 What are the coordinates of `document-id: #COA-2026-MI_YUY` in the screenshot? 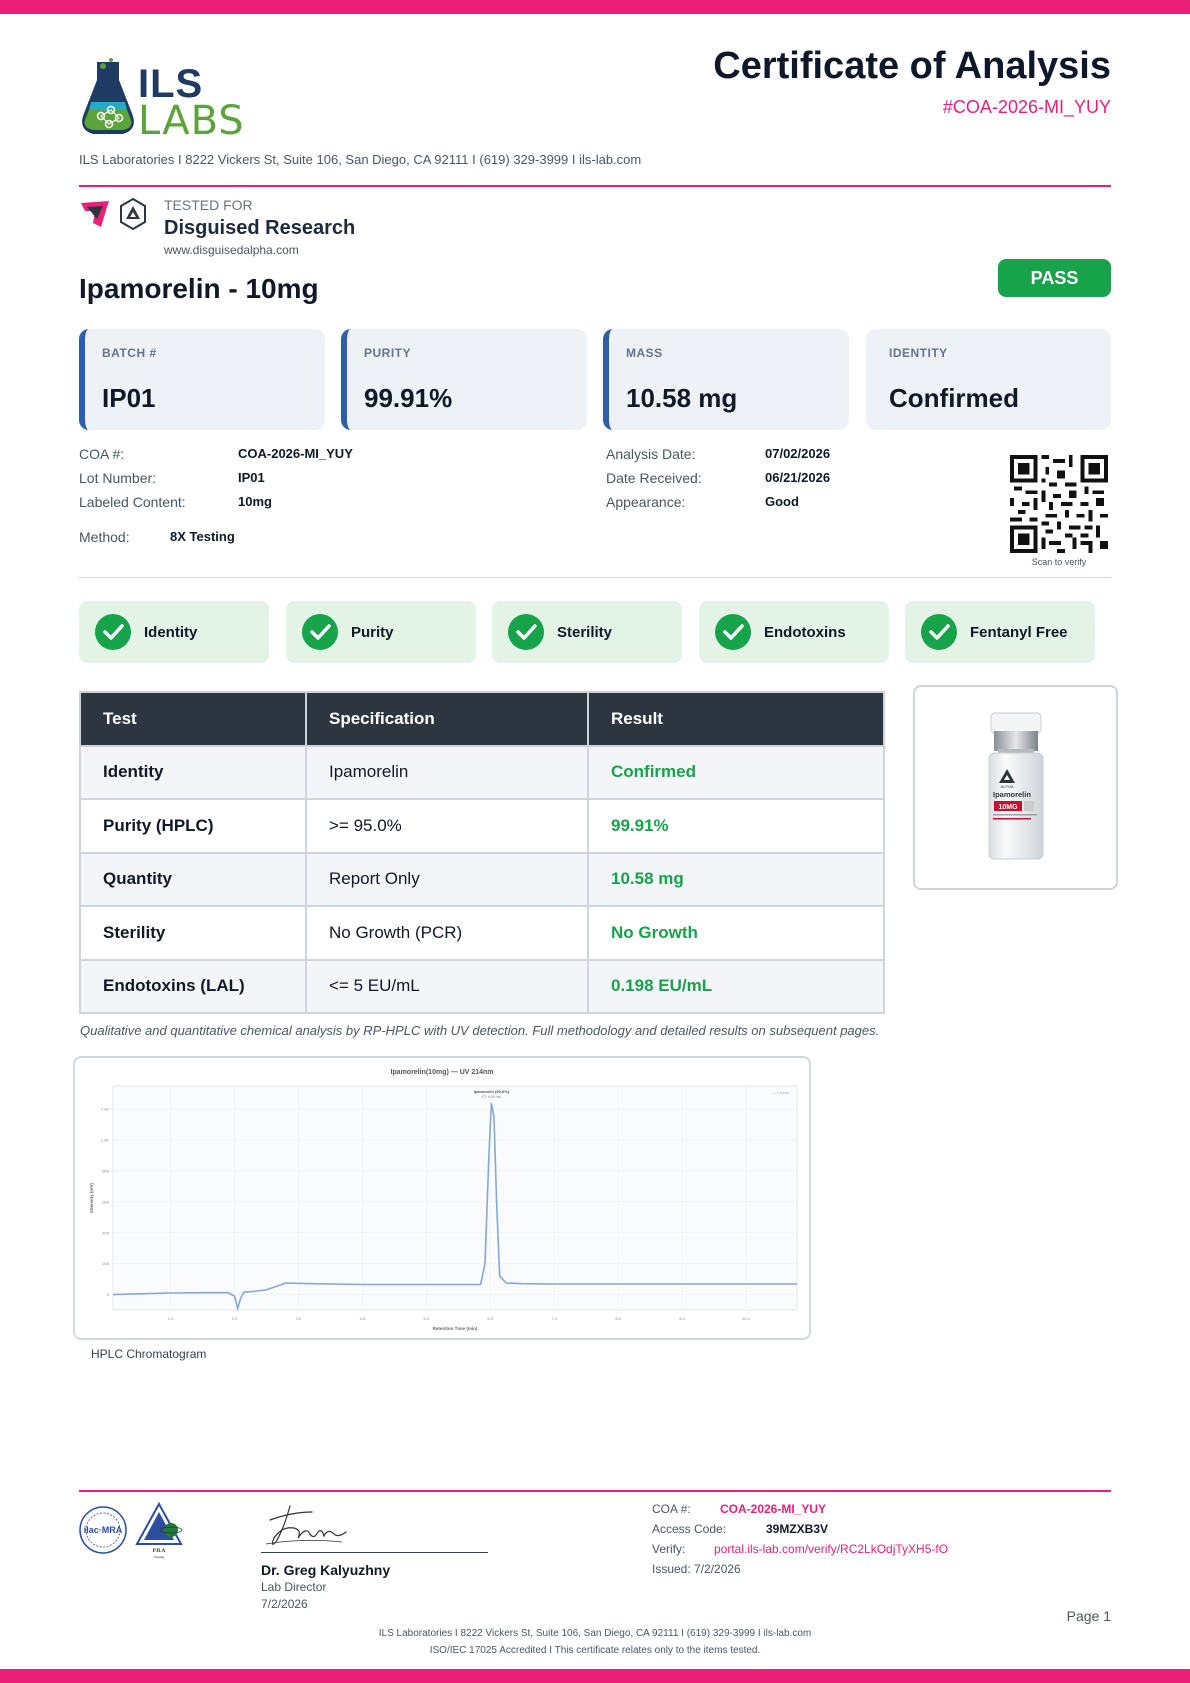 It's located at (1026, 107).